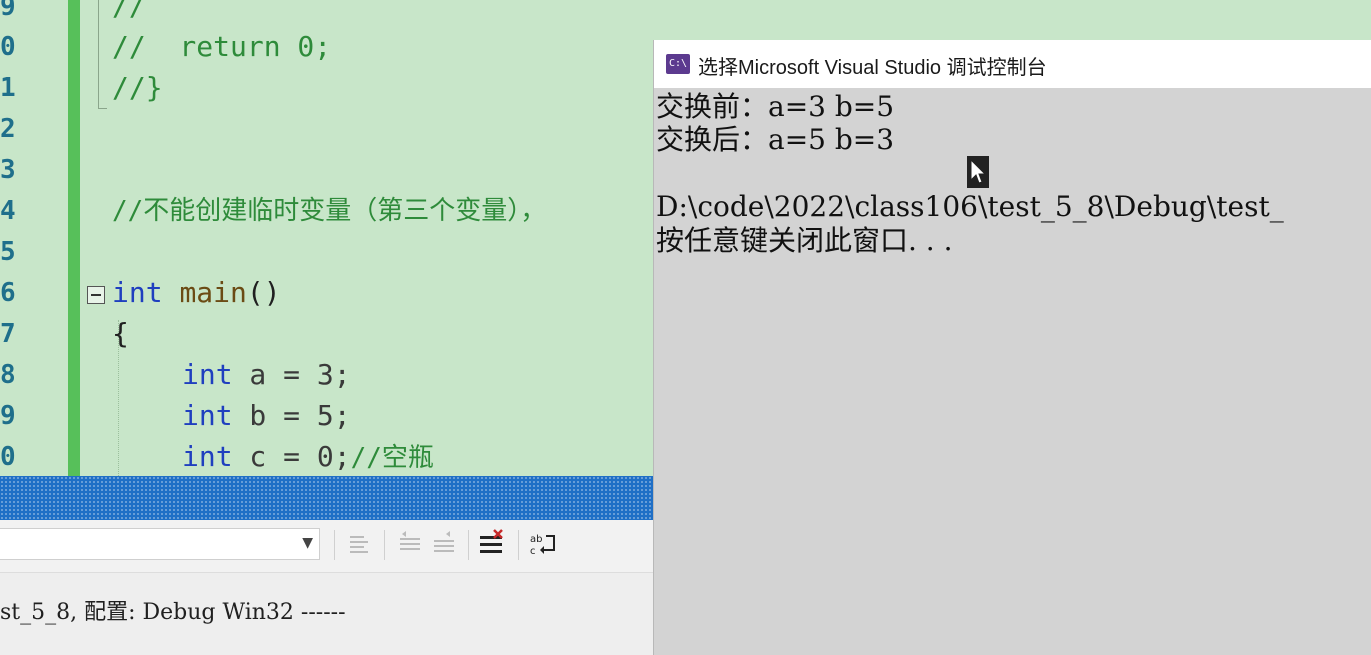  Describe the element at coordinates (678, 64) in the screenshot. I see `console-app-icon: C:\` at that location.